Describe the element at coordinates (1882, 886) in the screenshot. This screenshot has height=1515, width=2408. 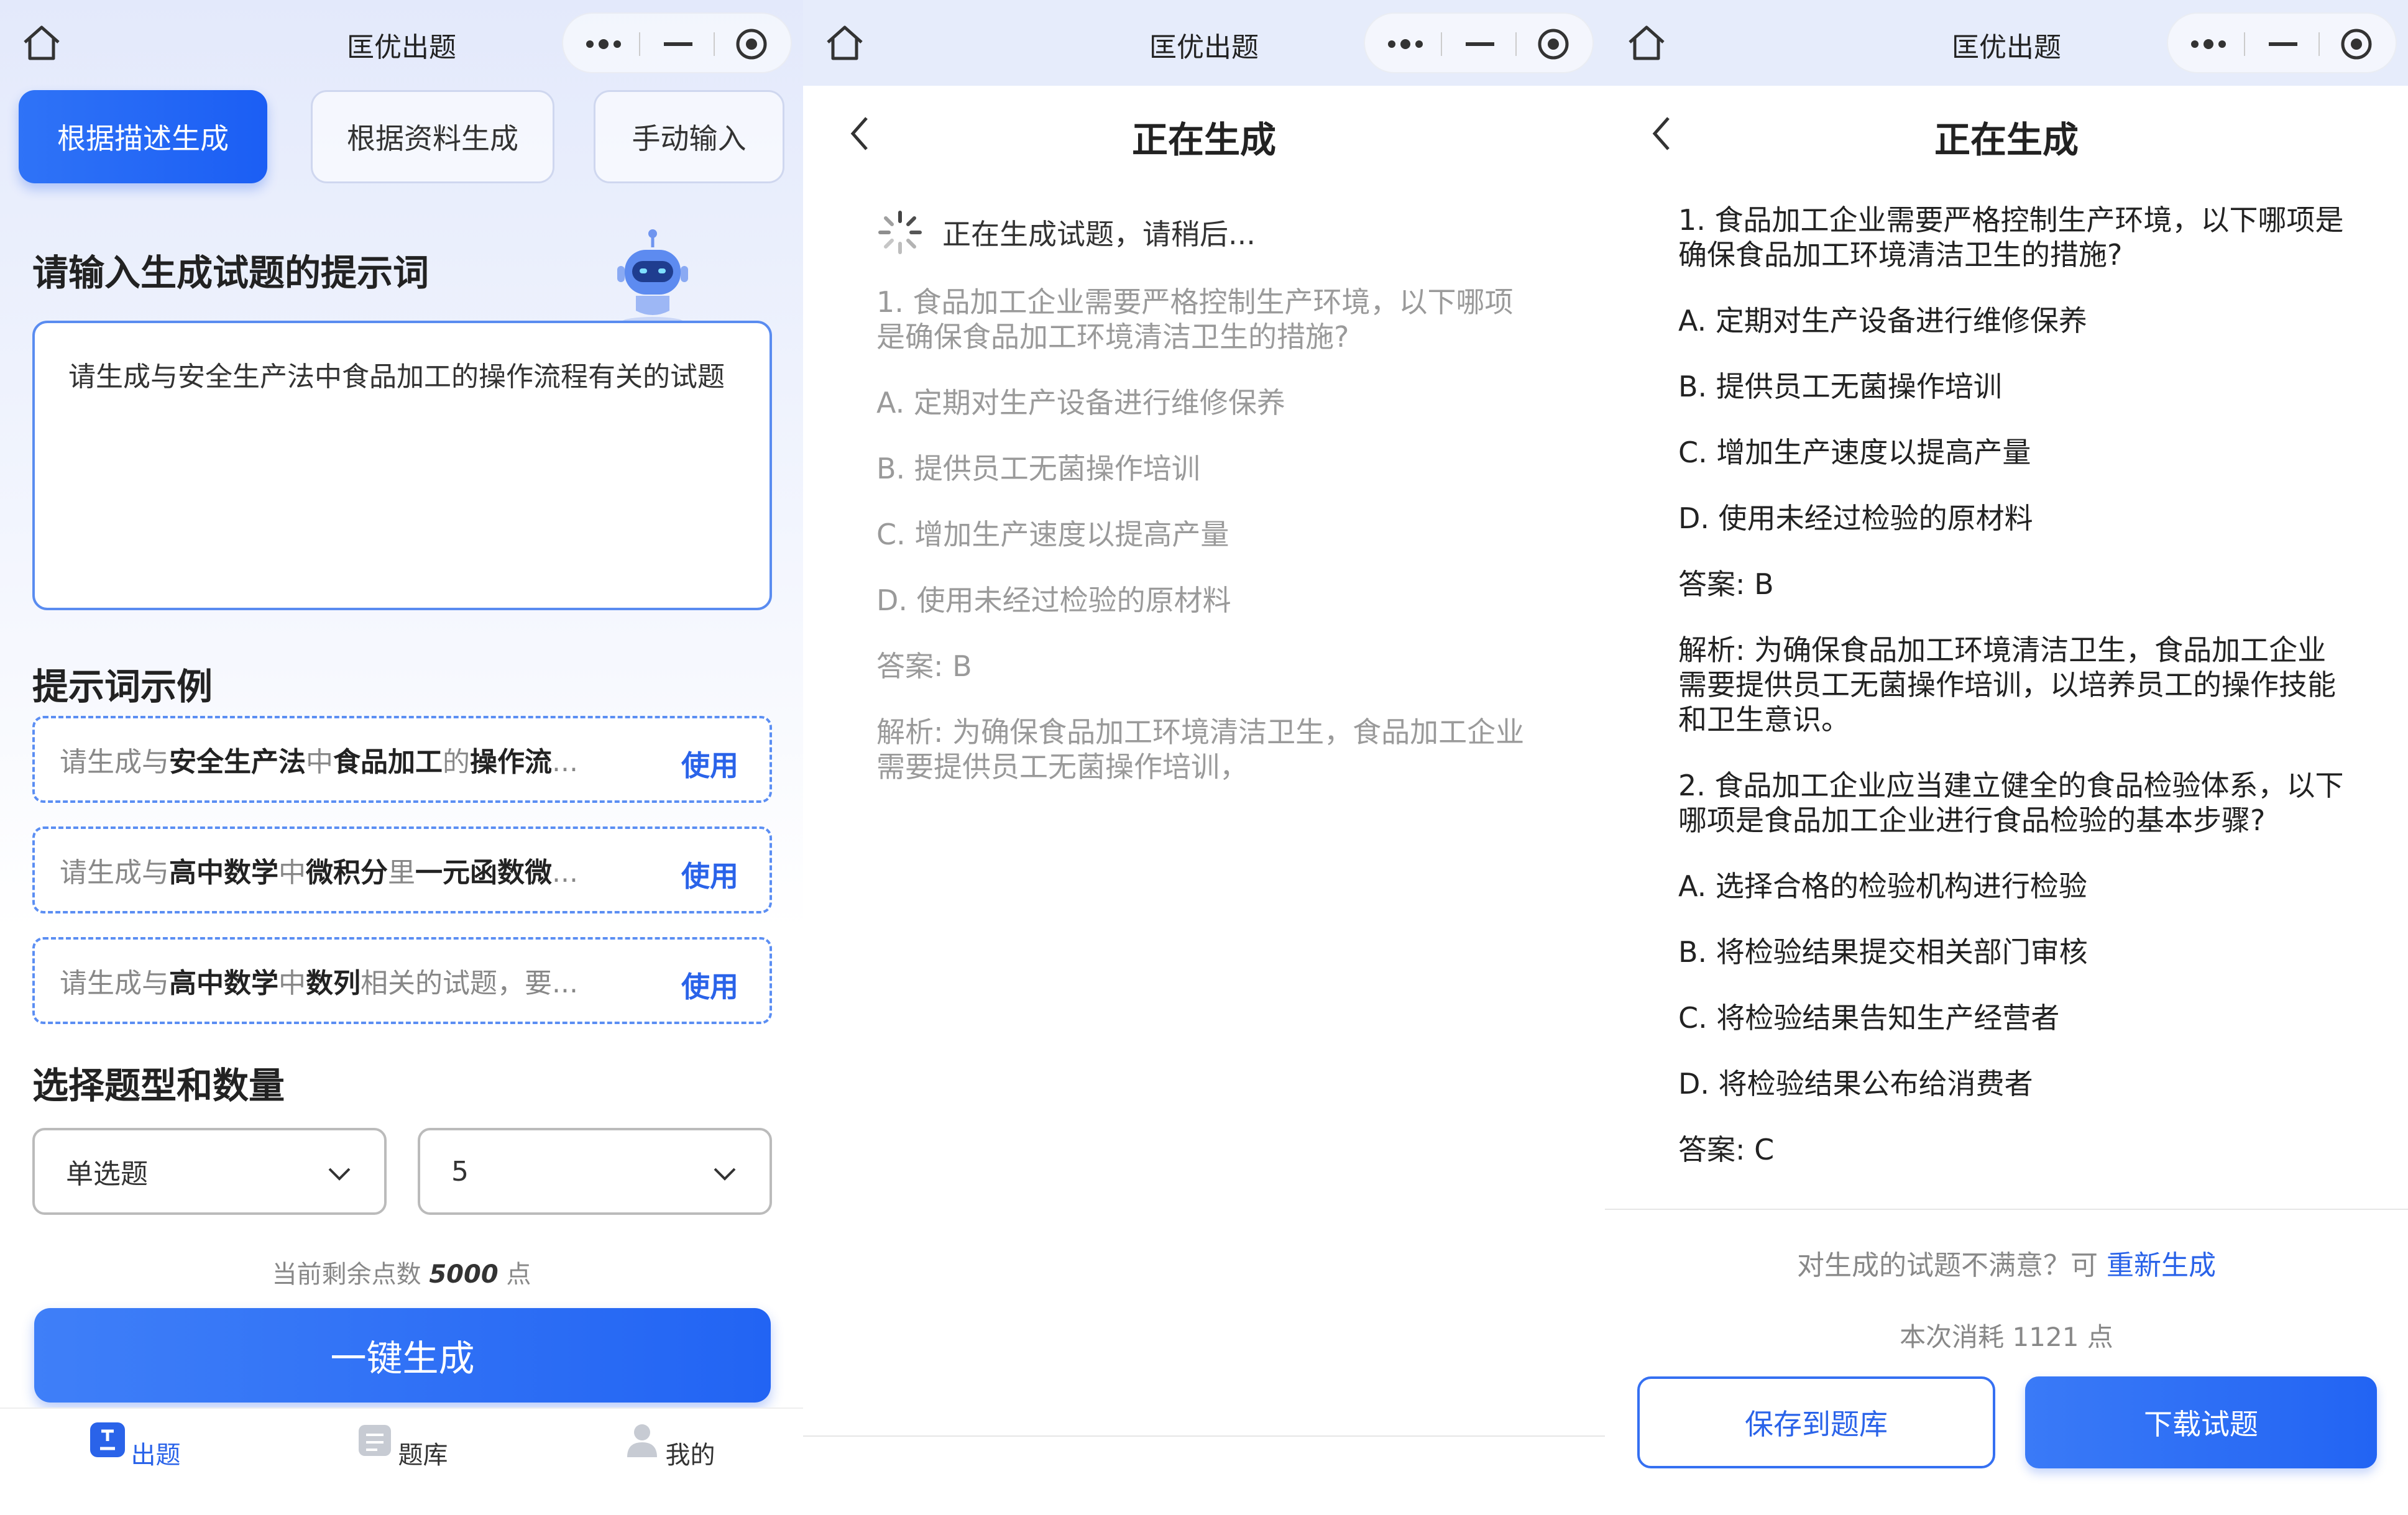
I see `option-a: A. 选择合格的检验机构进行检验` at that location.